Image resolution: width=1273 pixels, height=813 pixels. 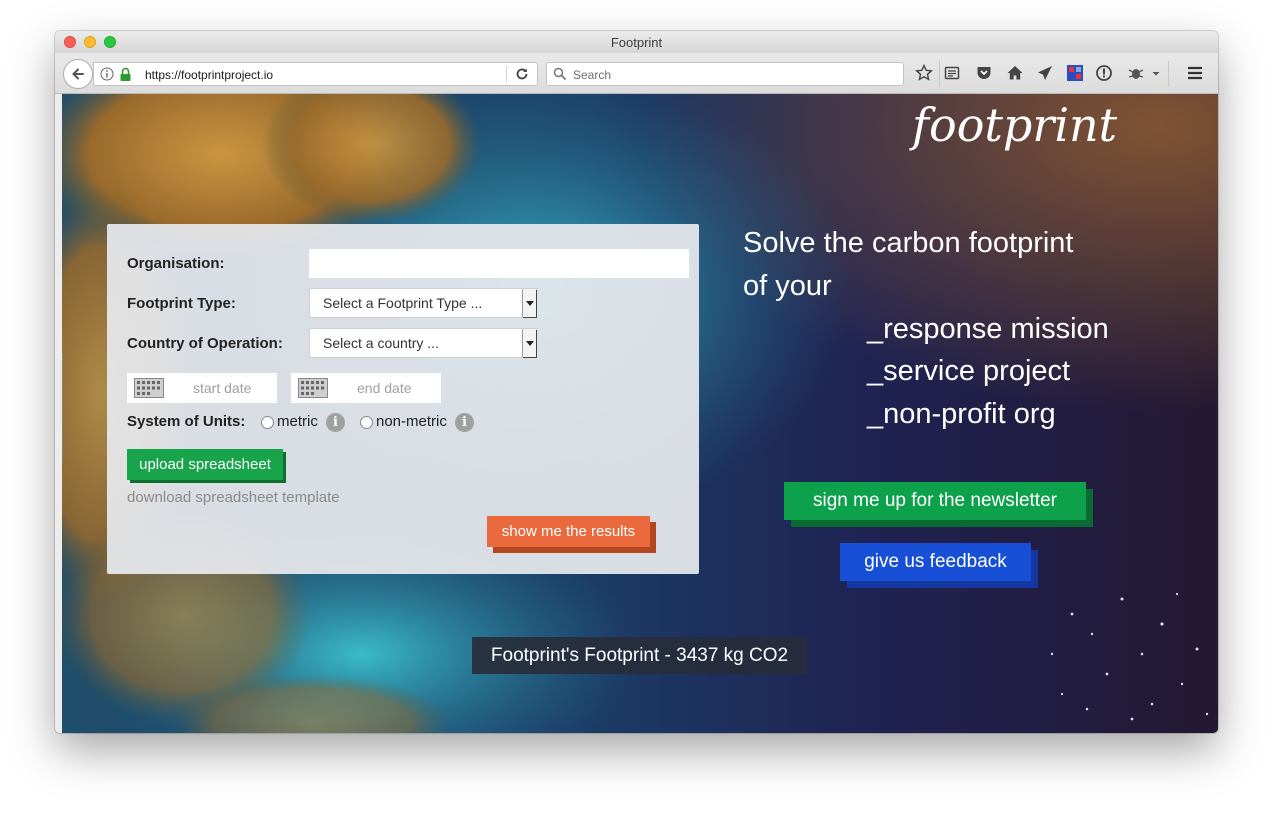 What do you see at coordinates (222, 388) in the screenshot?
I see `start-date-placeholder: start date` at bounding box center [222, 388].